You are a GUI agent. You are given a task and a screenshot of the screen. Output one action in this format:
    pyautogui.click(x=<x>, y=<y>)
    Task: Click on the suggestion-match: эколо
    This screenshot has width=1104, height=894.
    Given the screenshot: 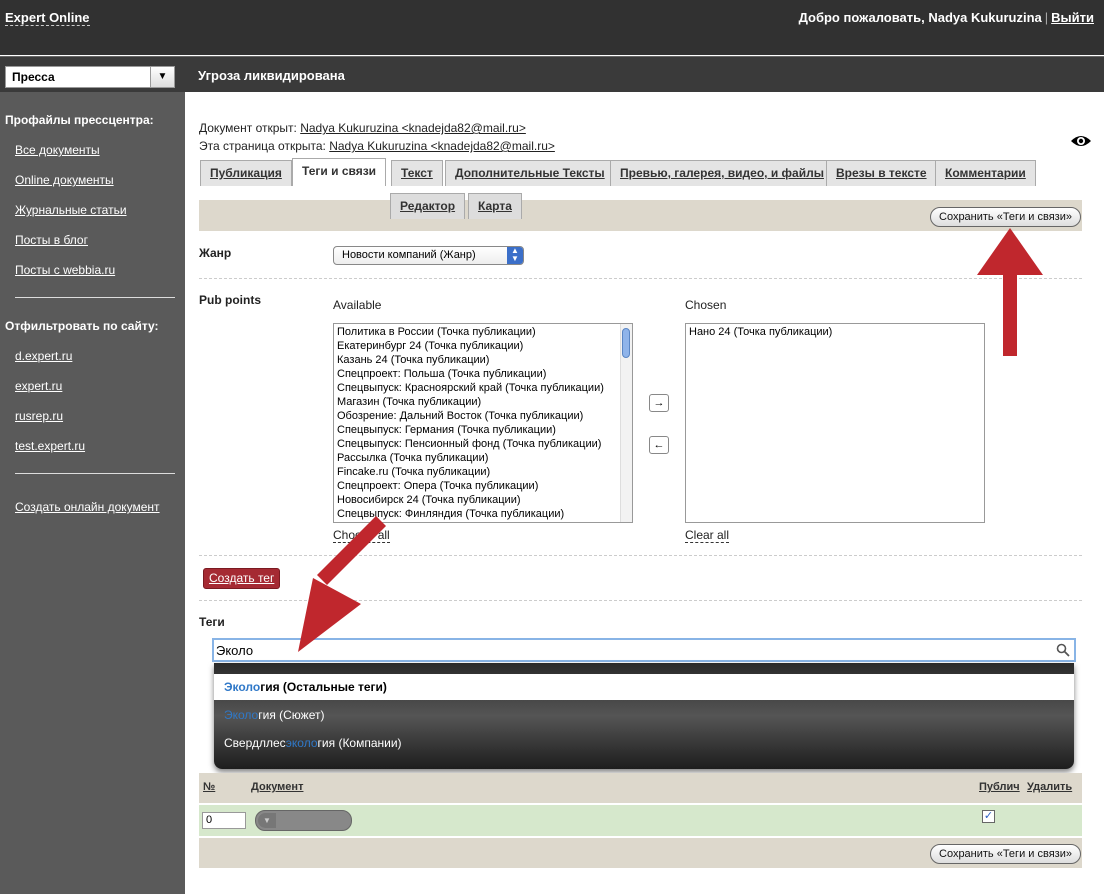 What is the action you would take?
    pyautogui.click(x=301, y=743)
    